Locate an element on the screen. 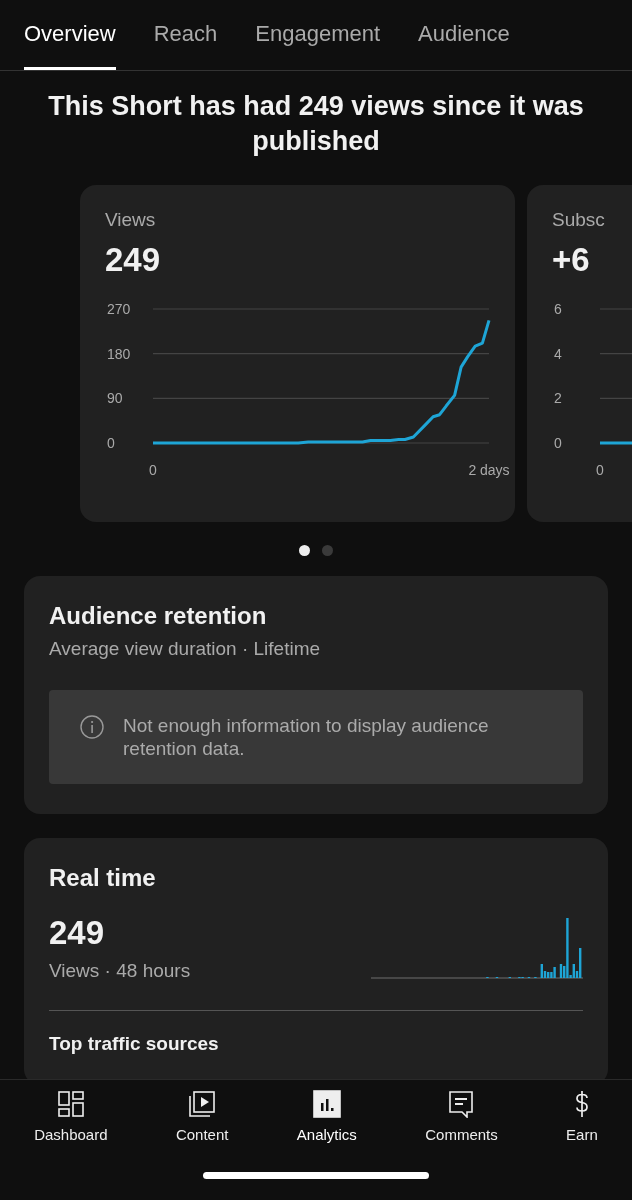  nav-item: Comments is located at coordinates (461, 1116).